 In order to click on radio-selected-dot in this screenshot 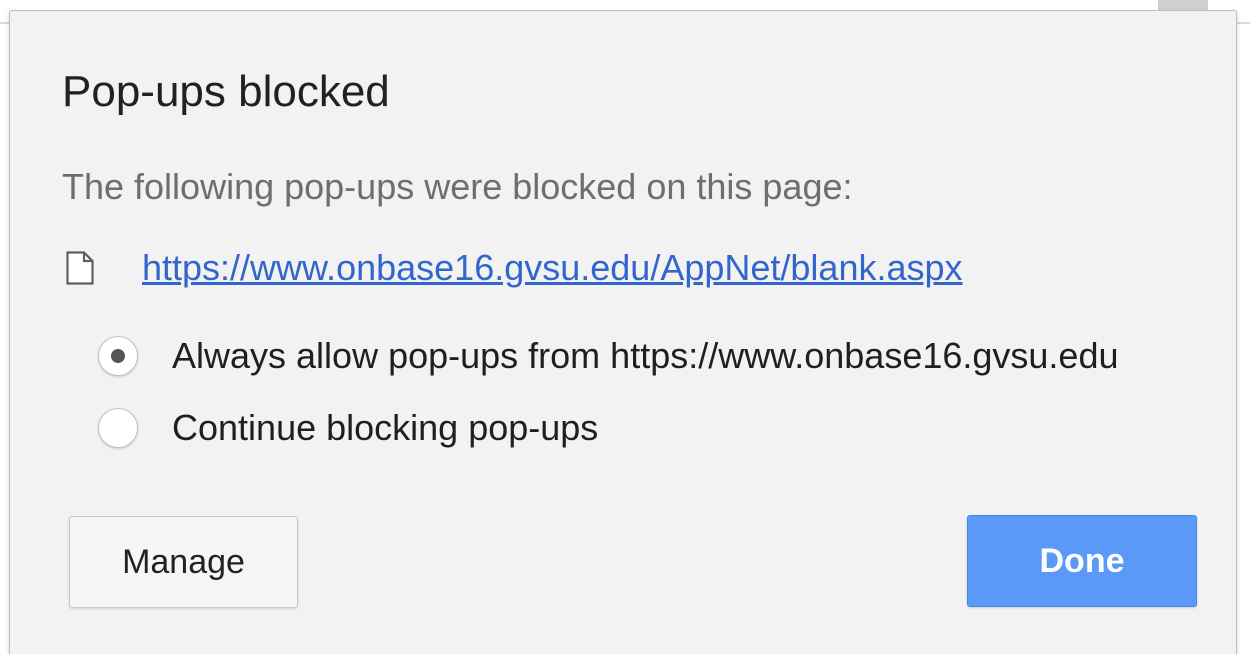, I will do `click(118, 356)`.